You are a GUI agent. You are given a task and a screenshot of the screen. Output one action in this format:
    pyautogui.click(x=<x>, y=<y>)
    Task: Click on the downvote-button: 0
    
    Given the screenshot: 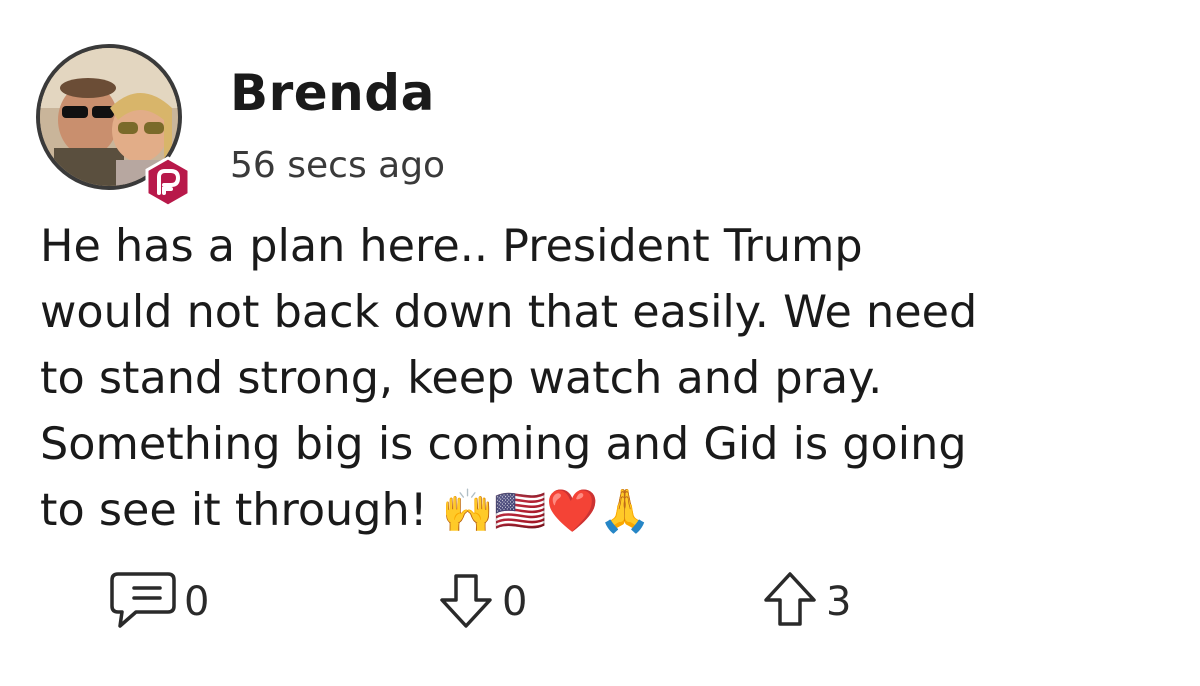 What is the action you would take?
    pyautogui.click(x=481, y=602)
    